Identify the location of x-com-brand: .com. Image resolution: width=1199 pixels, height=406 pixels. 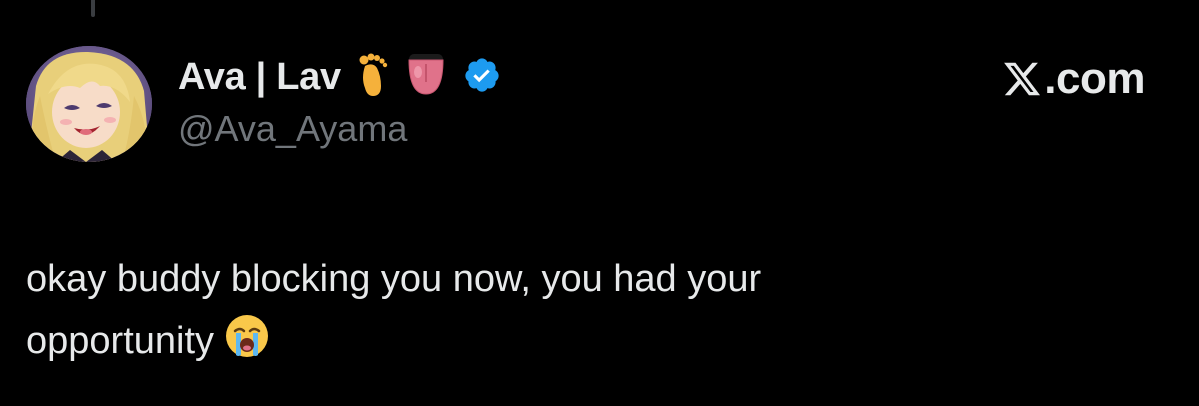
(1073, 79).